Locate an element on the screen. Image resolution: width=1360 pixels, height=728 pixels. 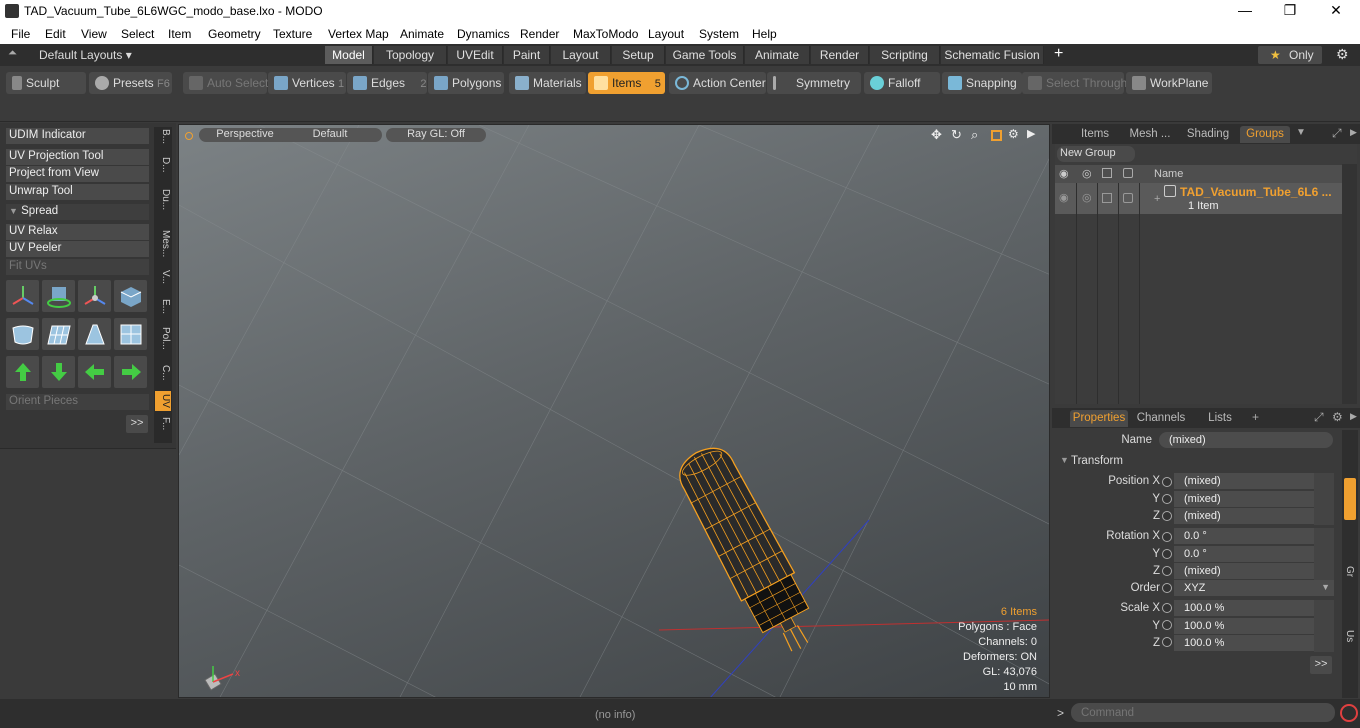
name-column-header: Name is located at coordinates (1168, 174).